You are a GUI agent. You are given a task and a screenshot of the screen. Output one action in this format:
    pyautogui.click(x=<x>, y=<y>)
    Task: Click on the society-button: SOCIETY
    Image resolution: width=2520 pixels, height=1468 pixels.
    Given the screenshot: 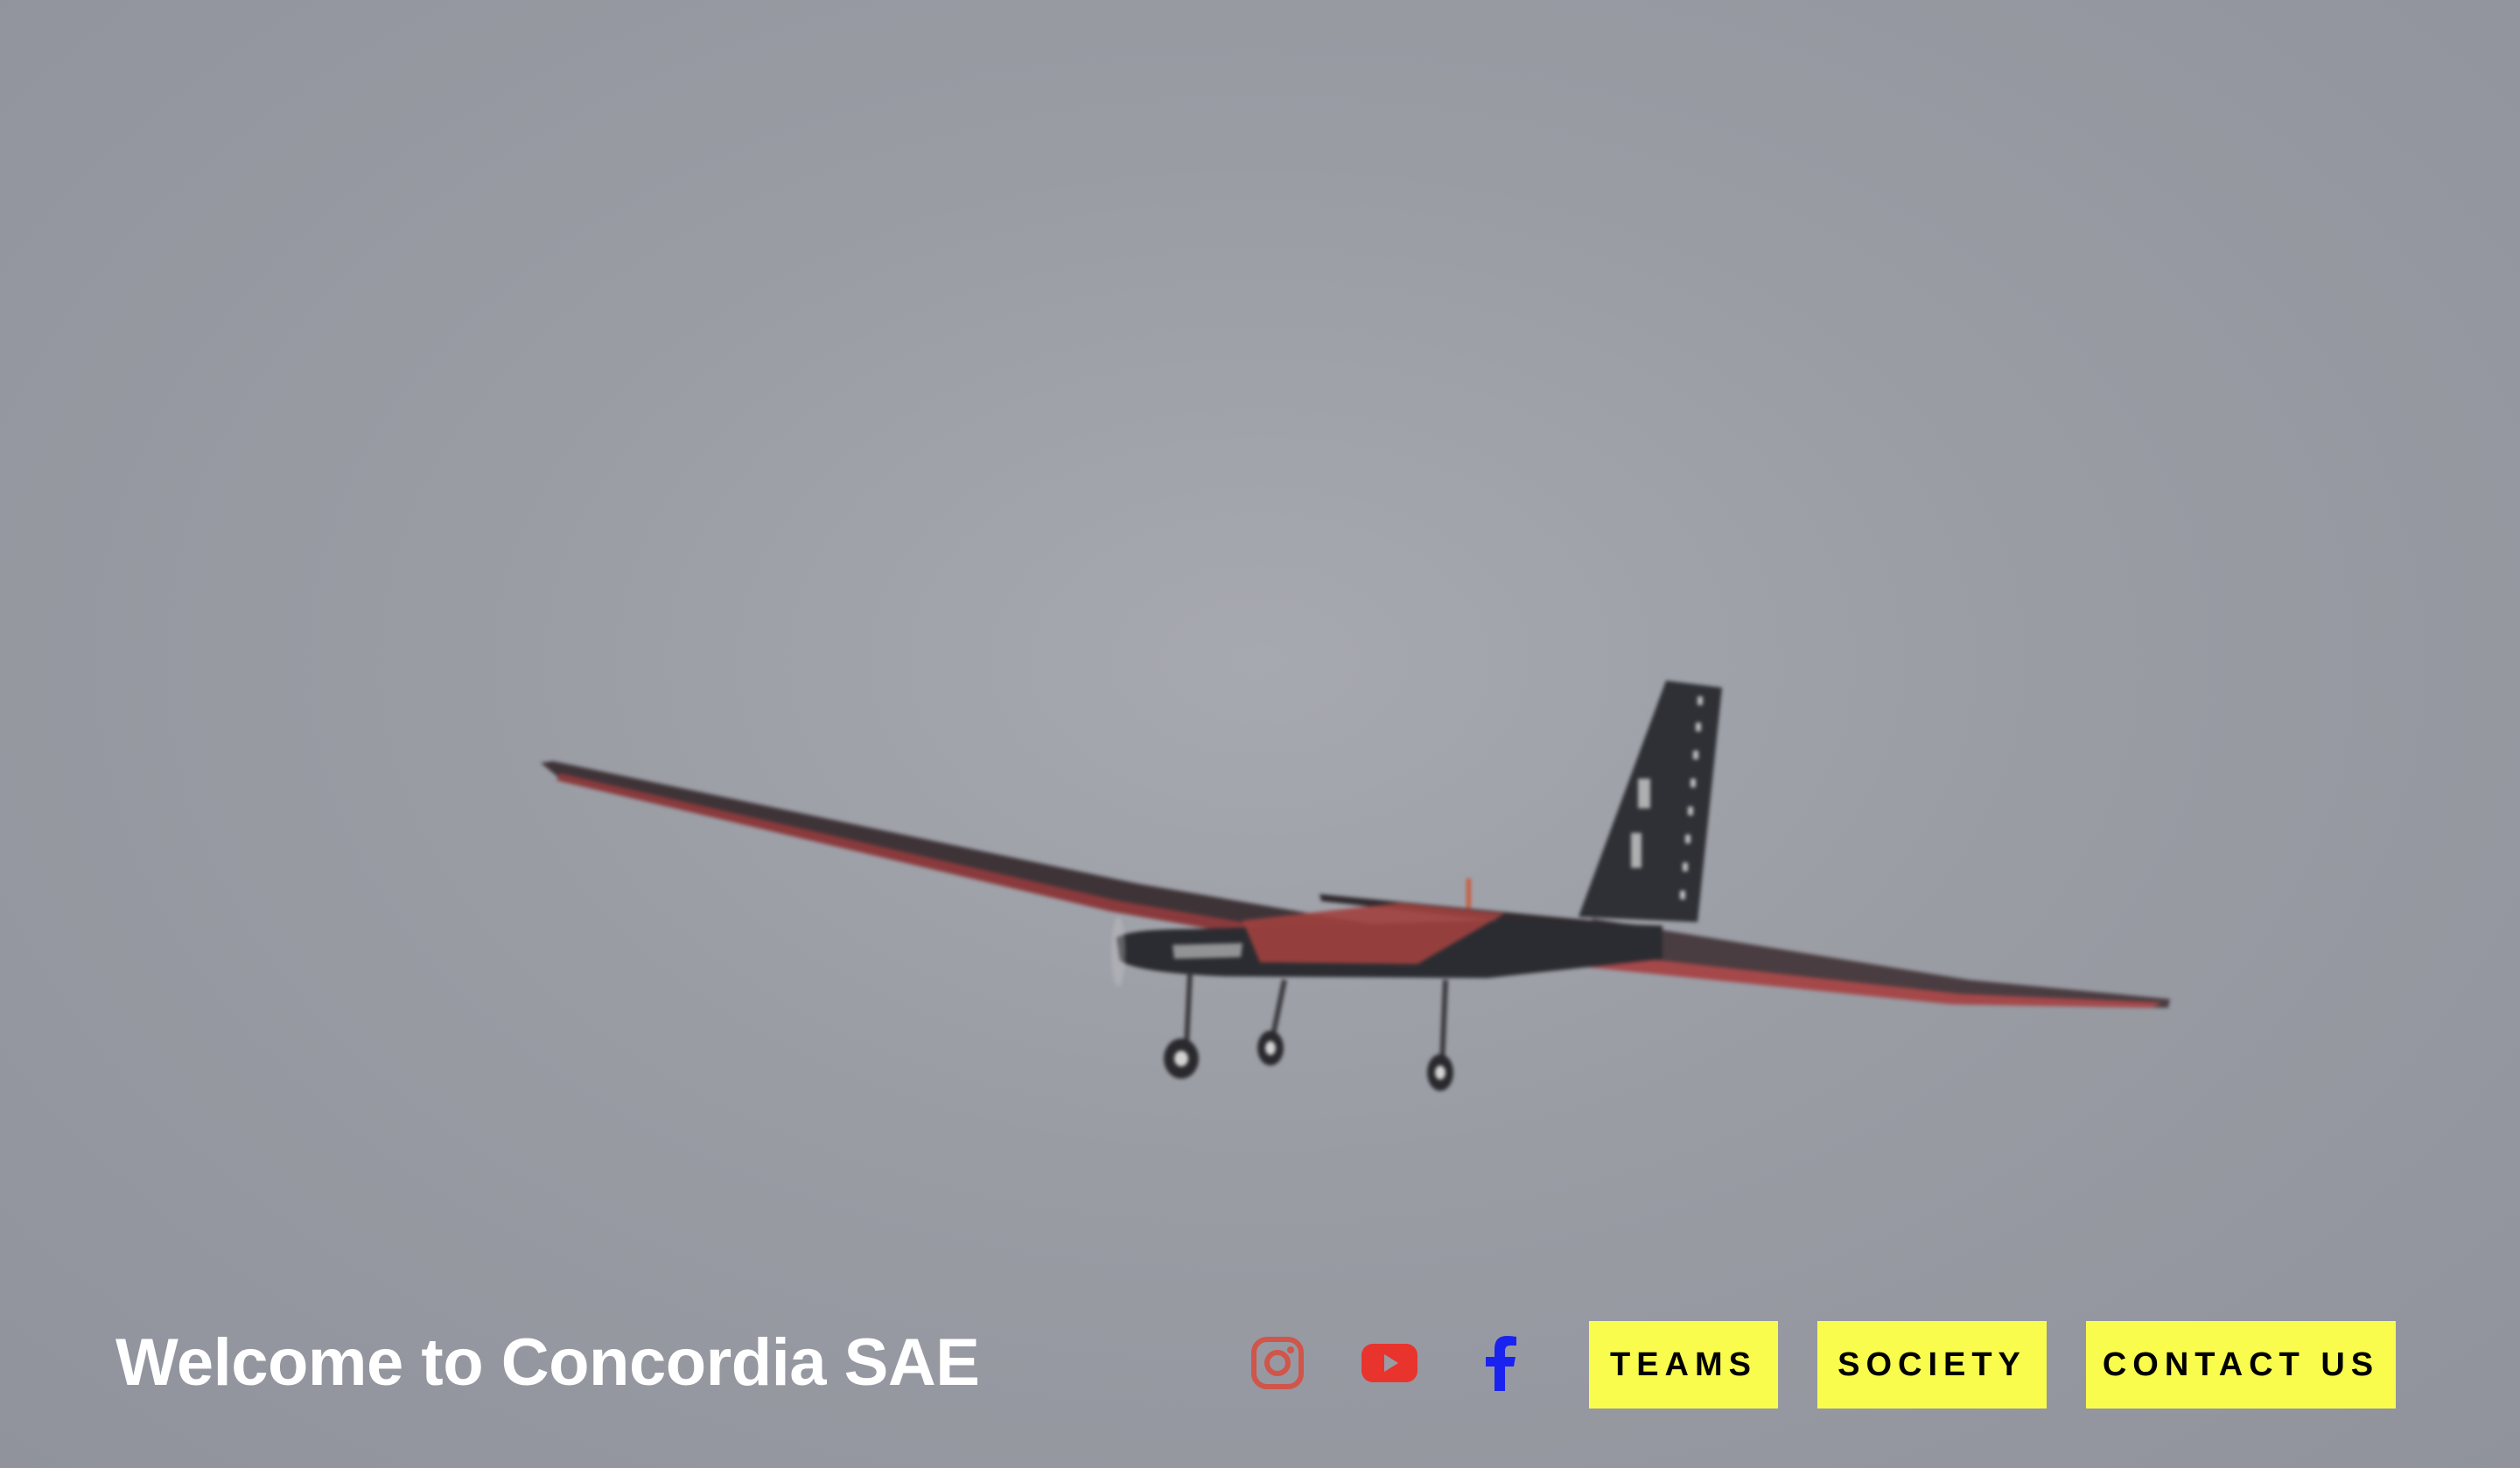 What is the action you would take?
    pyautogui.click(x=1932, y=1365)
    